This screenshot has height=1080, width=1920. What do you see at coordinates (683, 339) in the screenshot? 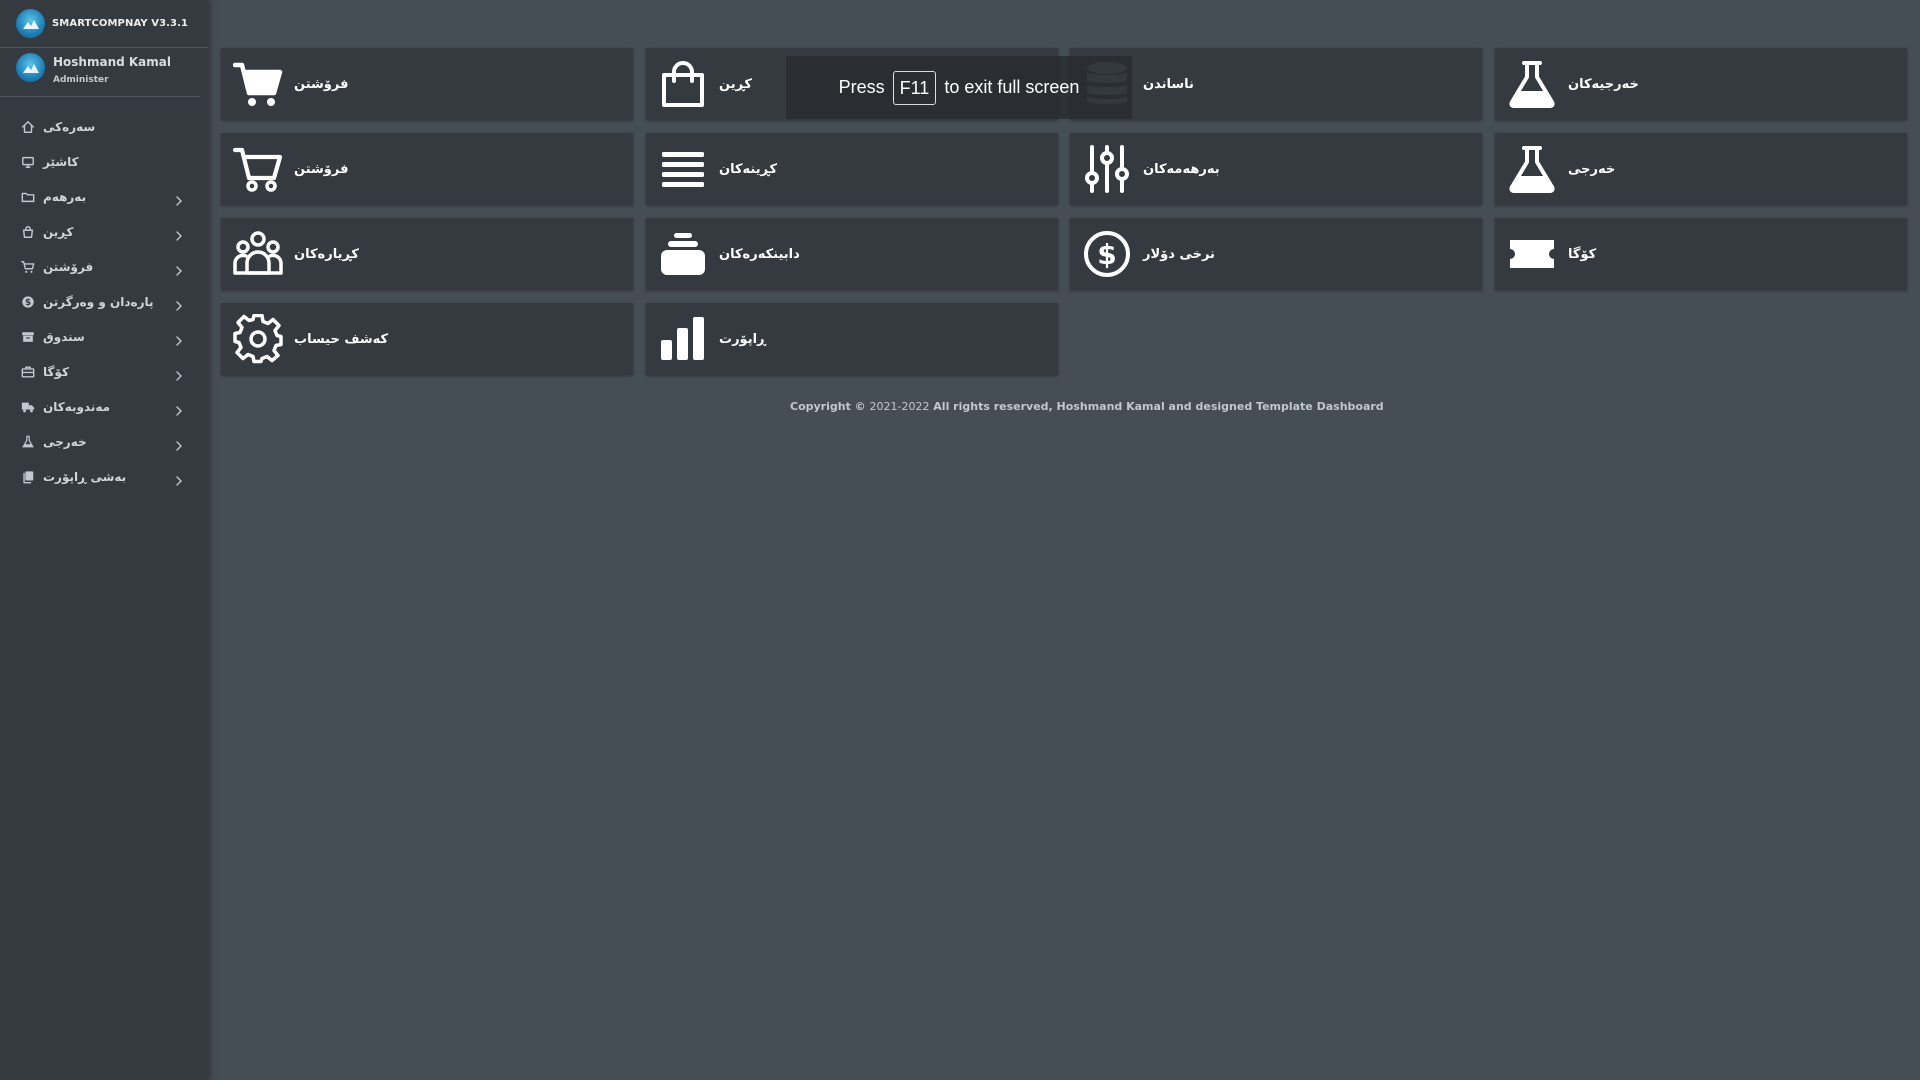
I see `bar-chart-icon` at bounding box center [683, 339].